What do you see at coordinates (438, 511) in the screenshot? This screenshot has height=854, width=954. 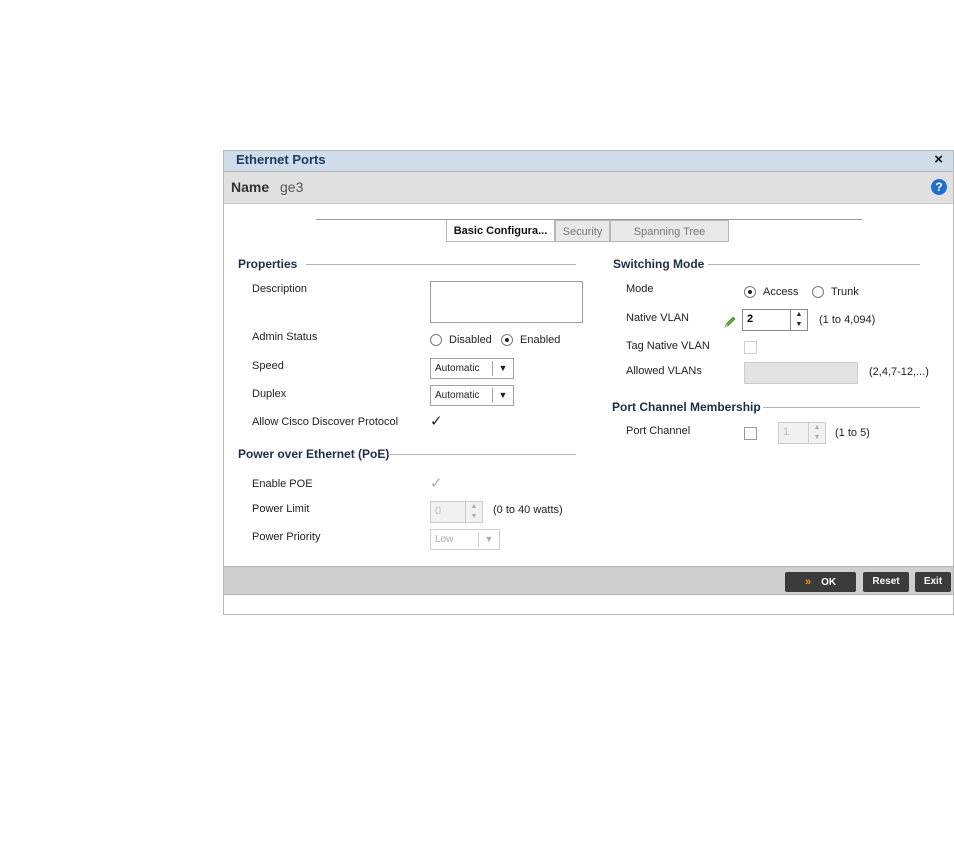 I see `power-limit-value: 0` at bounding box center [438, 511].